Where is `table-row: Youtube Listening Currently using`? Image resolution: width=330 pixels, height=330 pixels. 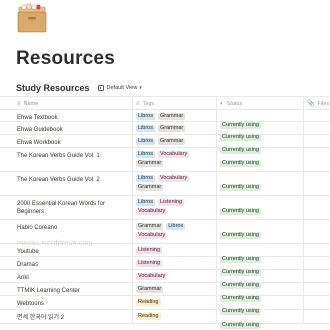
table-row: Youtube Listening Currently using is located at coordinates (165, 253).